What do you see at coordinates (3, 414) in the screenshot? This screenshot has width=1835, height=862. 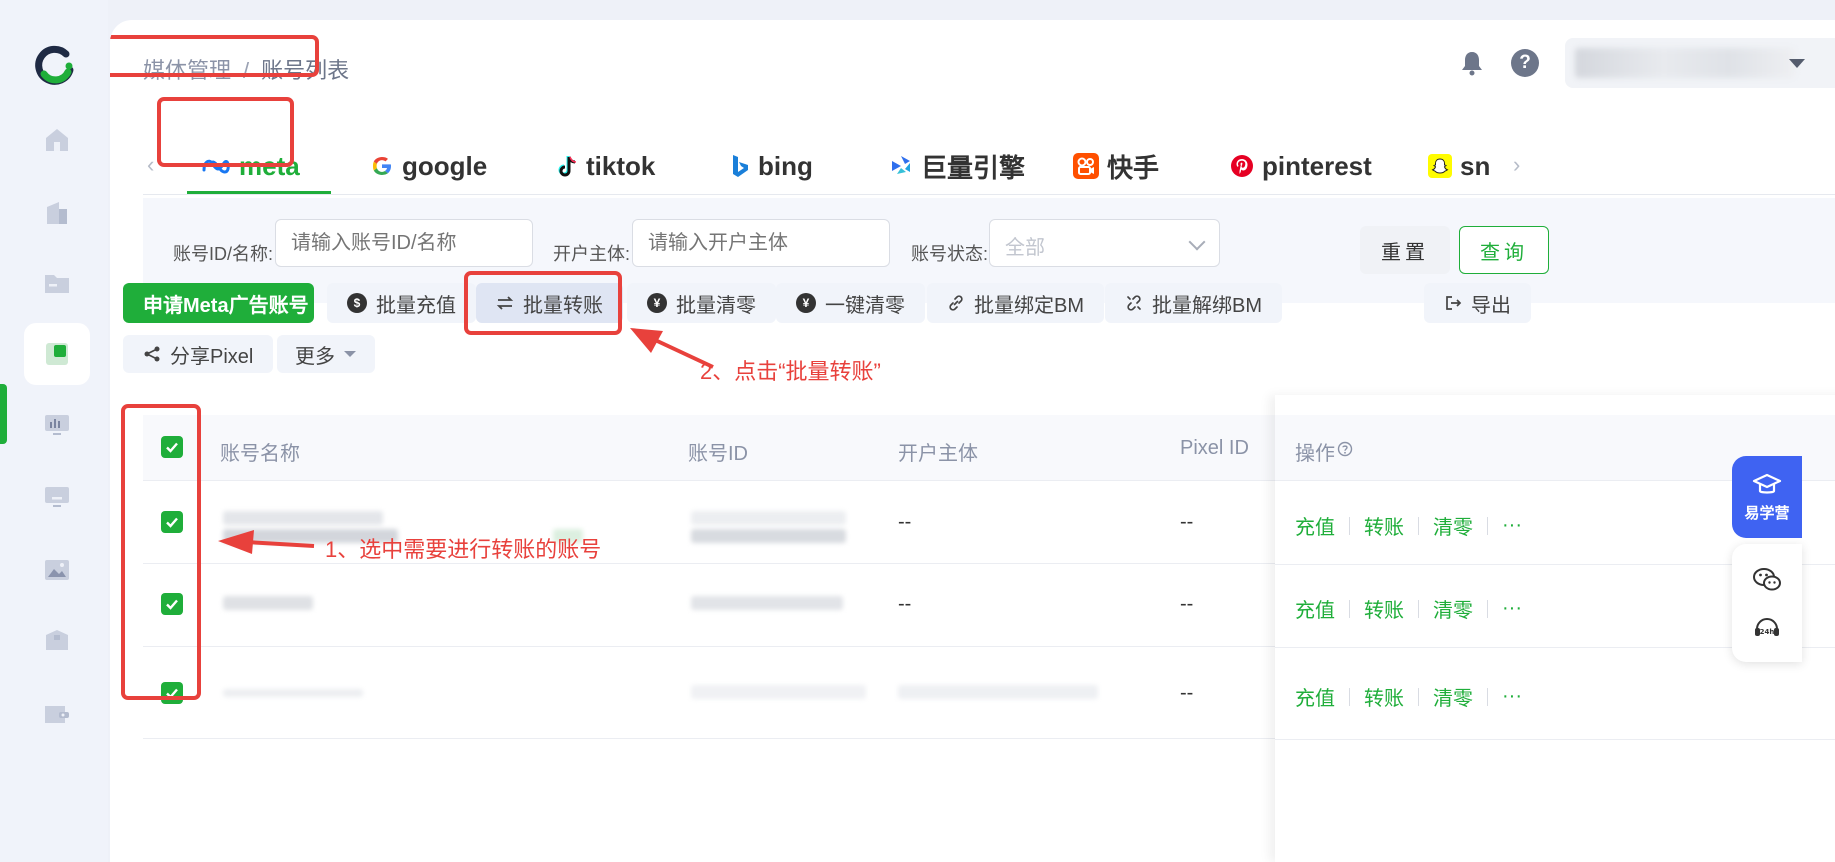 I see `sidebar-active-indicator` at bounding box center [3, 414].